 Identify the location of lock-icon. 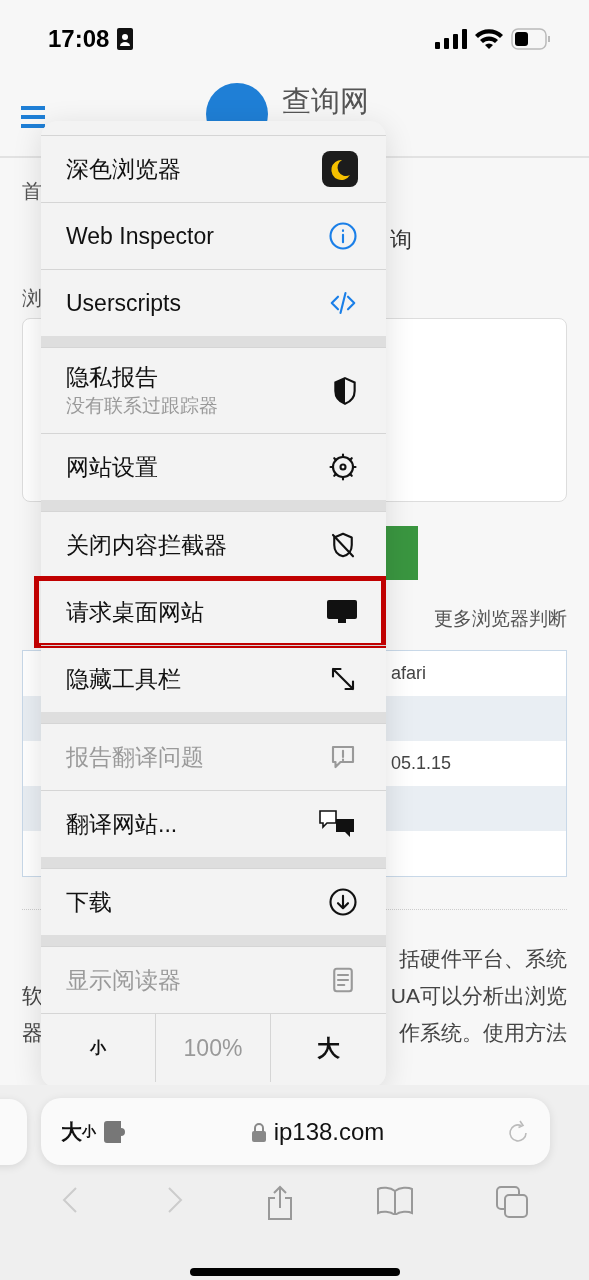
(258, 1131).